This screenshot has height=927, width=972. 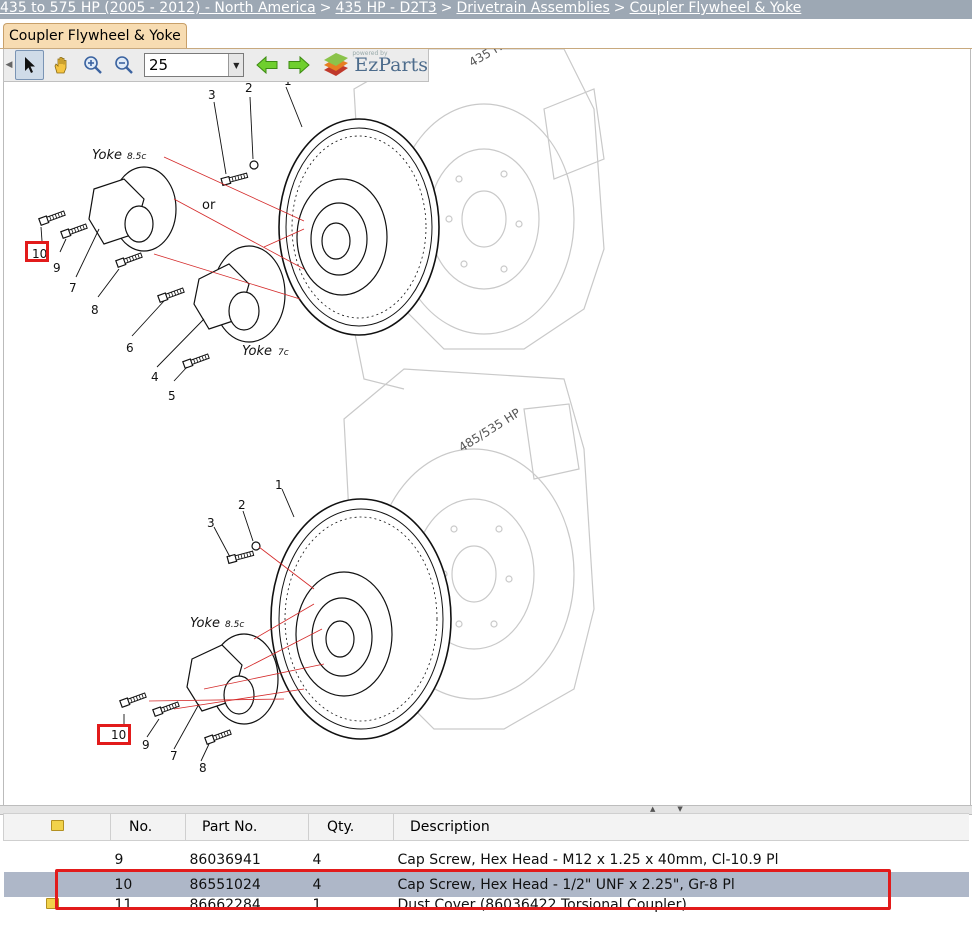 I want to click on pointer-icon, so click(x=29, y=65).